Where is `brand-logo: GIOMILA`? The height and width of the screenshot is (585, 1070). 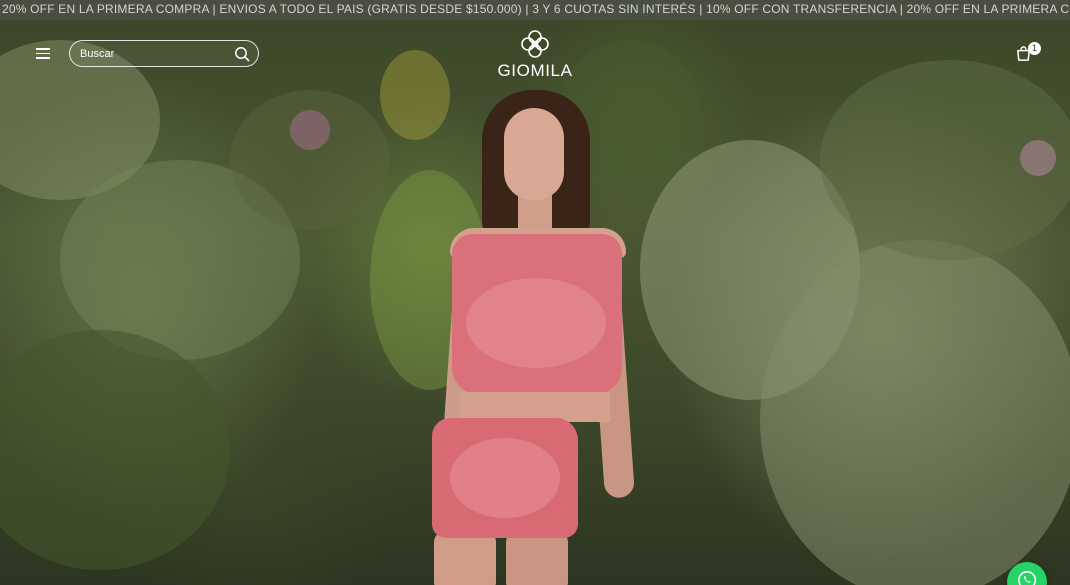
brand-logo: GIOMILA is located at coordinates (535, 55).